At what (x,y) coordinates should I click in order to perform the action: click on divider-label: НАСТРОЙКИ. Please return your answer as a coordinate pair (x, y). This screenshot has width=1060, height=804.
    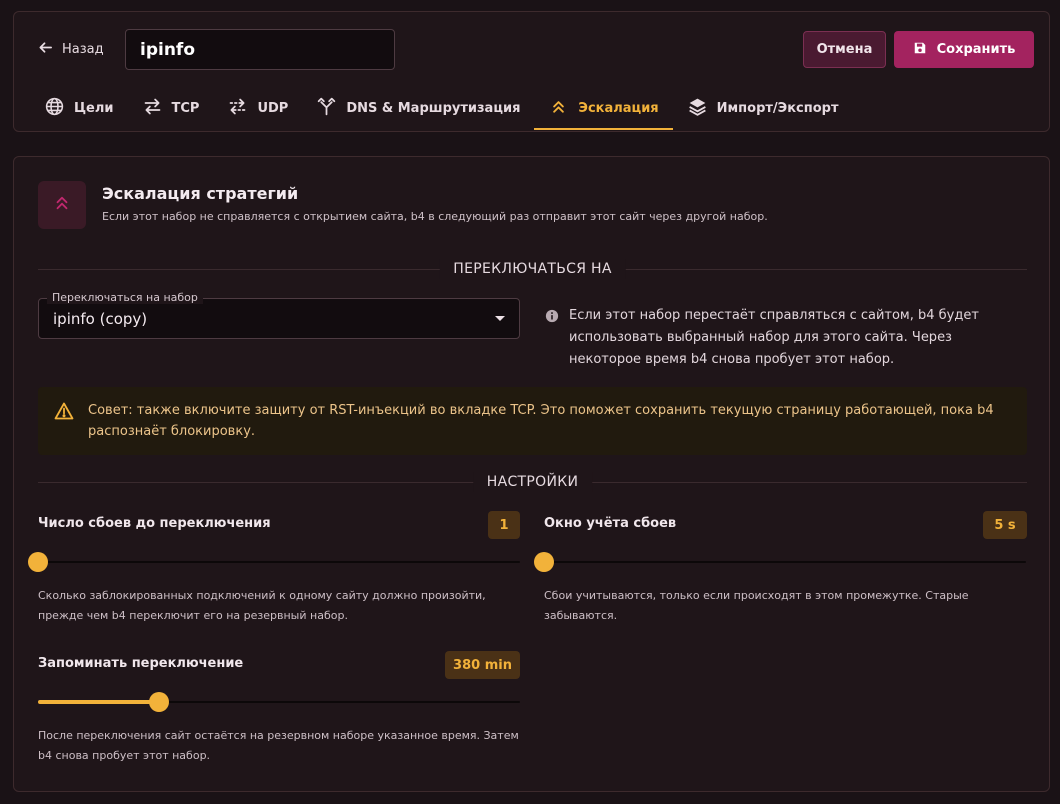
    Looking at the image, I should click on (532, 482).